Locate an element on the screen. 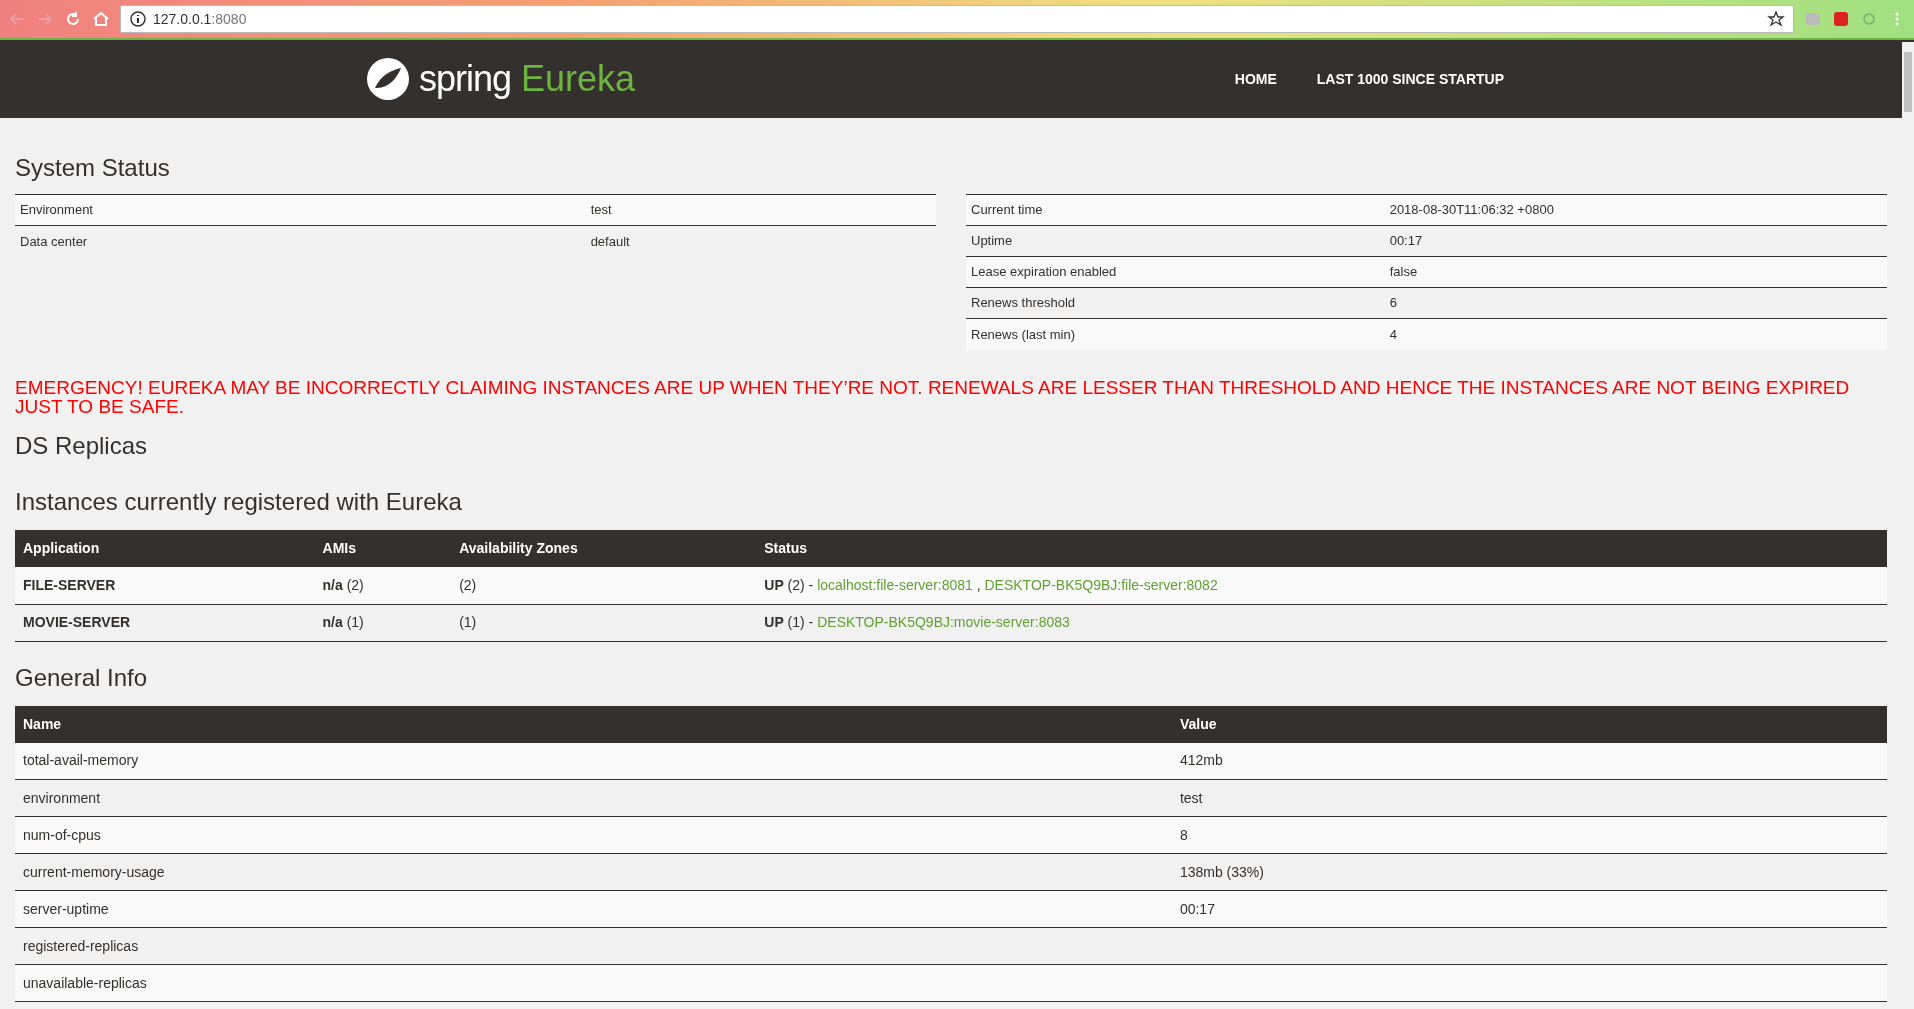  table-cell: environment is located at coordinates (593, 798).